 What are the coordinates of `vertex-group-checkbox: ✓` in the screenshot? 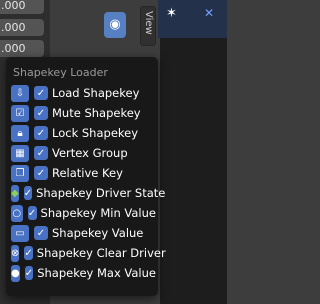 It's located at (41, 153).